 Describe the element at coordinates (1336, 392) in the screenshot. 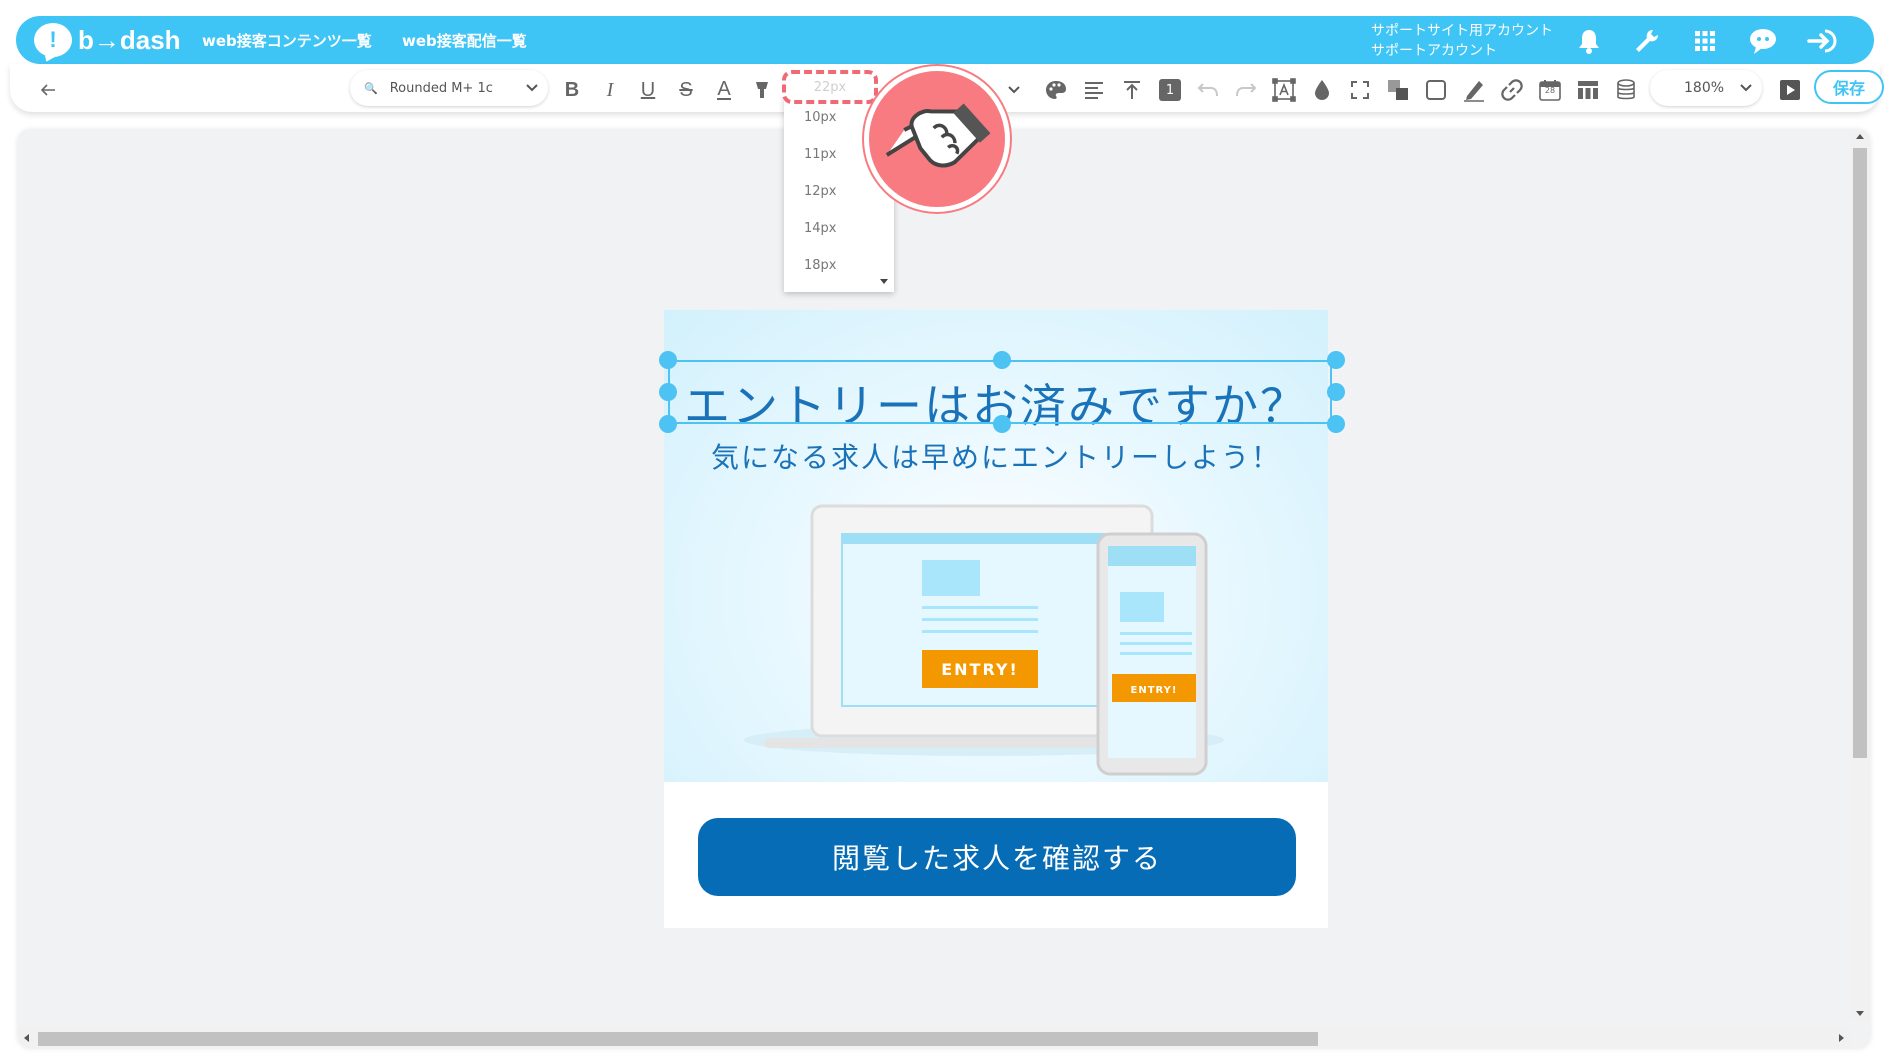

I see `resize-handle-r` at that location.